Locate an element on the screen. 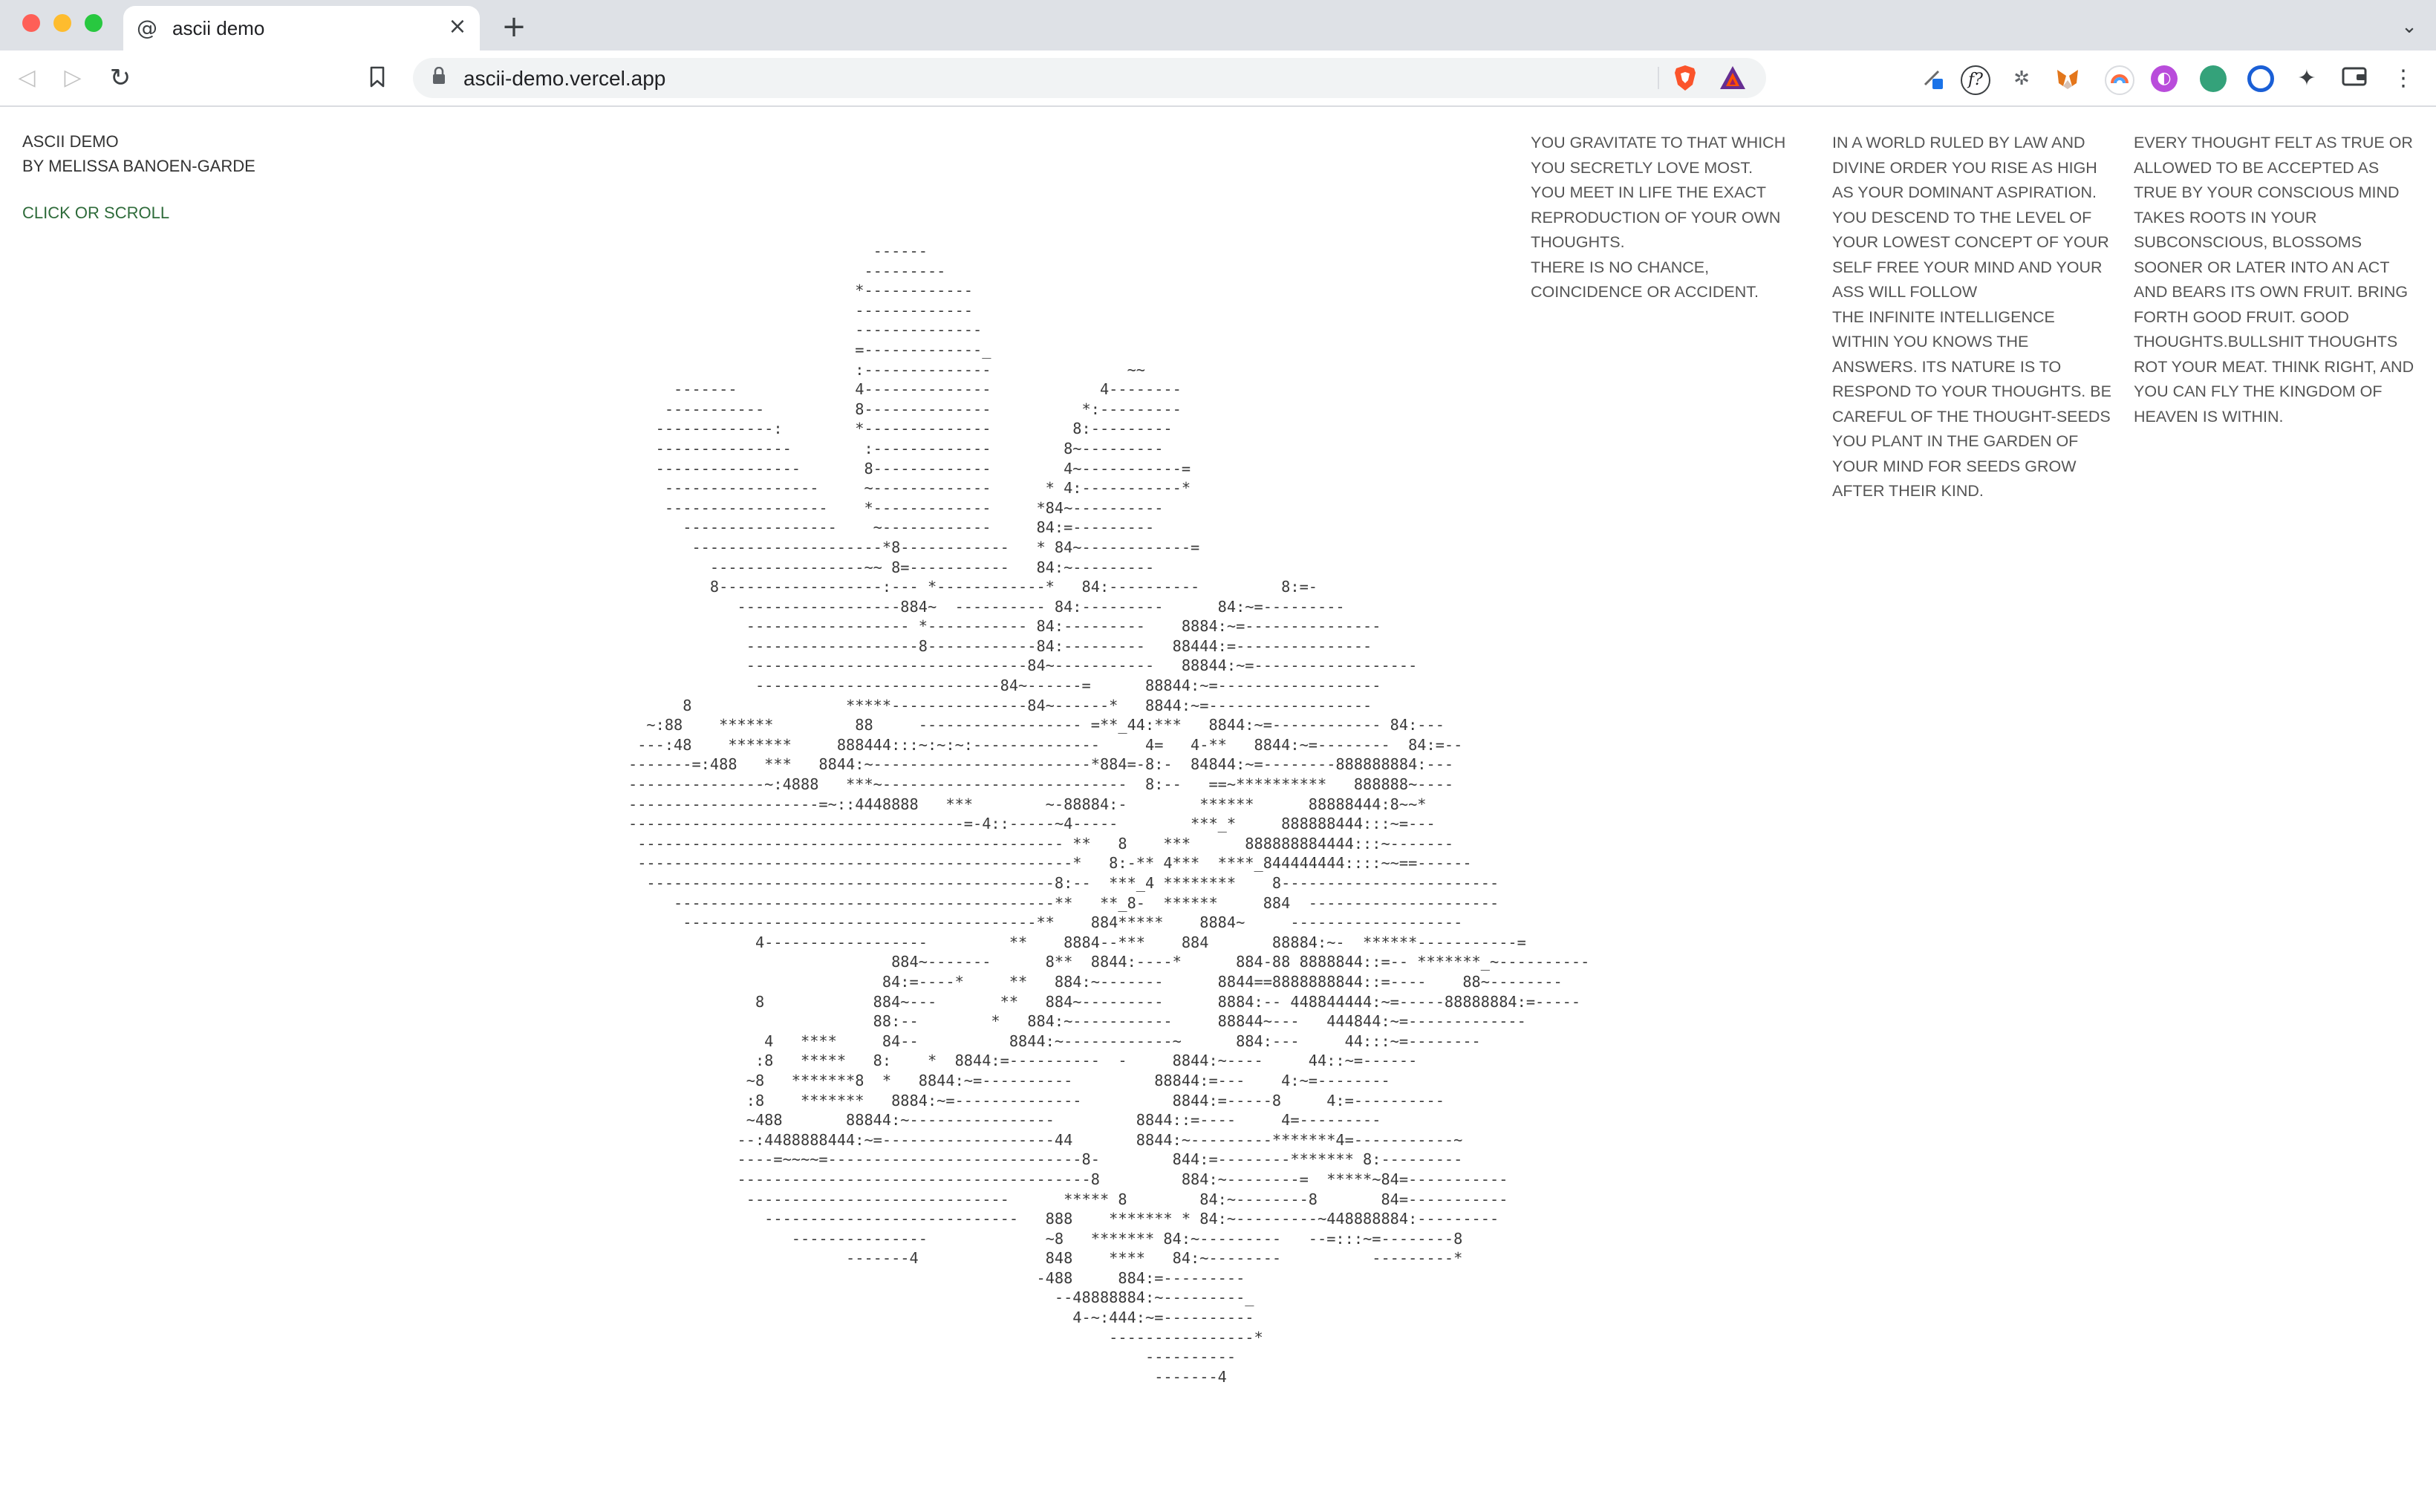 Image resolution: width=2436 pixels, height=1512 pixels. bookmark-icon is located at coordinates (377, 78).